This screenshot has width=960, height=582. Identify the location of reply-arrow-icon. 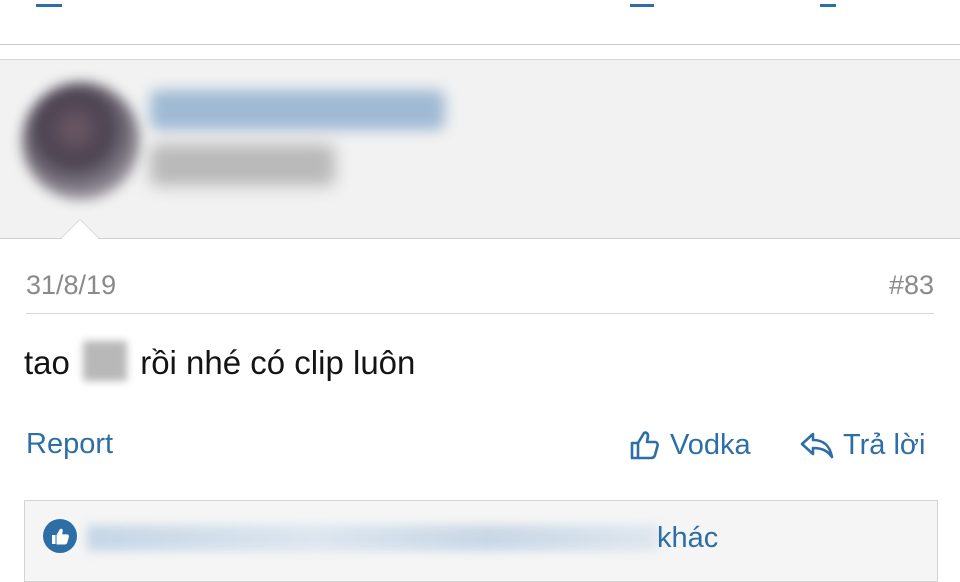
(817, 445).